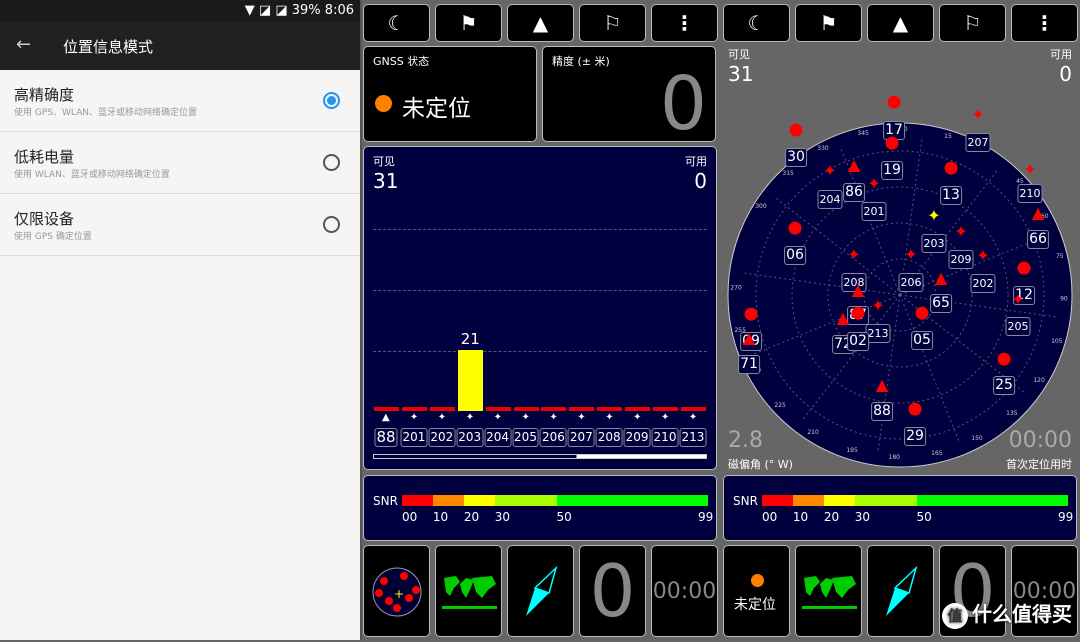  What do you see at coordinates (442, 437) in the screenshot?
I see `satellite-id: 202` at bounding box center [442, 437].